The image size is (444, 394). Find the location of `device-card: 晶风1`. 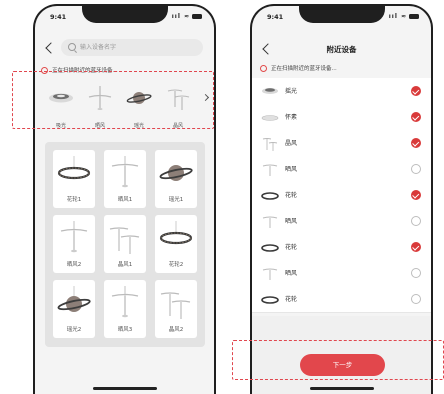

device-card: 晶风1 is located at coordinates (125, 244).